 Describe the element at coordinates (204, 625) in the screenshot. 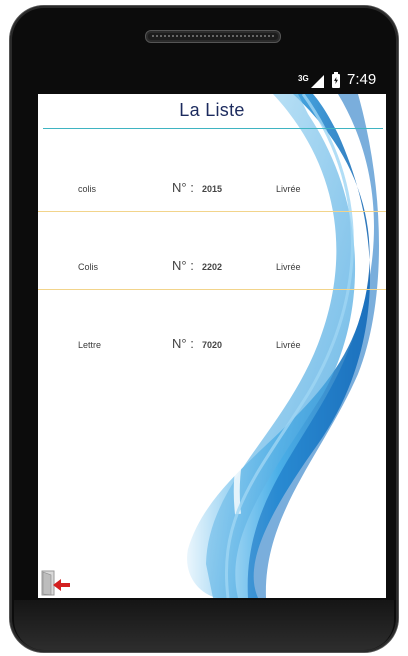

I see `phone-chin` at that location.